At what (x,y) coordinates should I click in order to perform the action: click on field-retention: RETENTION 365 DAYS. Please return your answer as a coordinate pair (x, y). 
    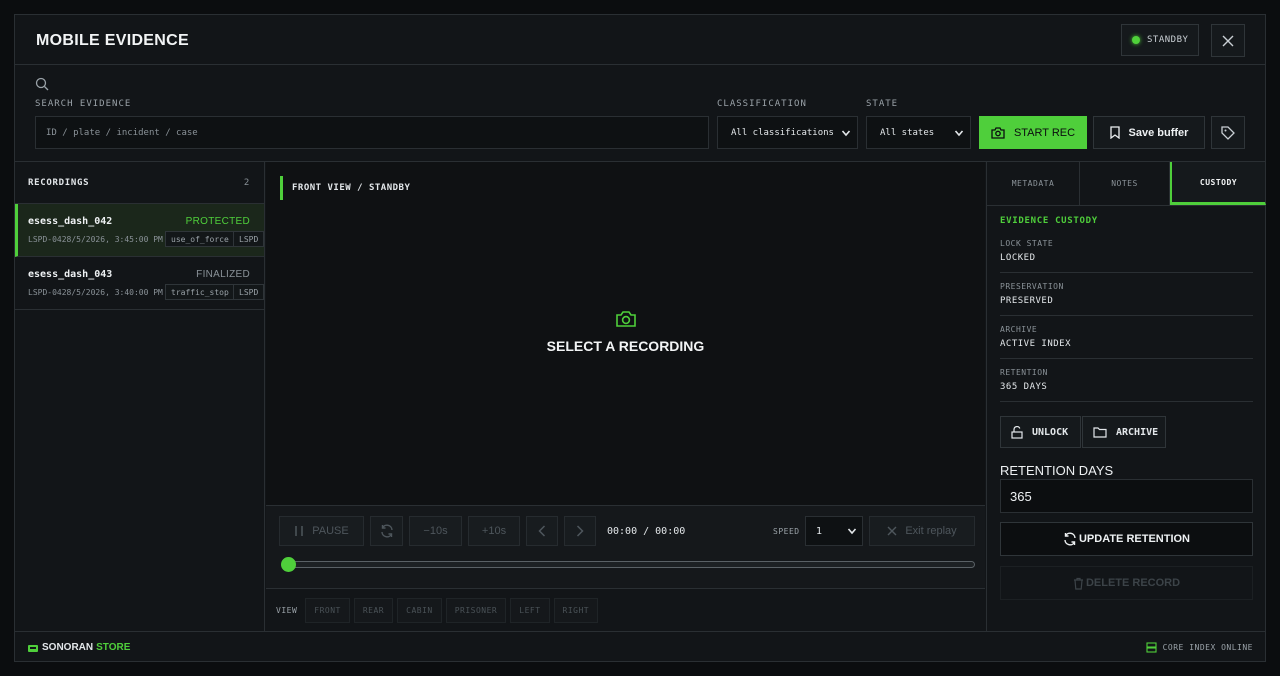
    Looking at the image, I should click on (1126, 380).